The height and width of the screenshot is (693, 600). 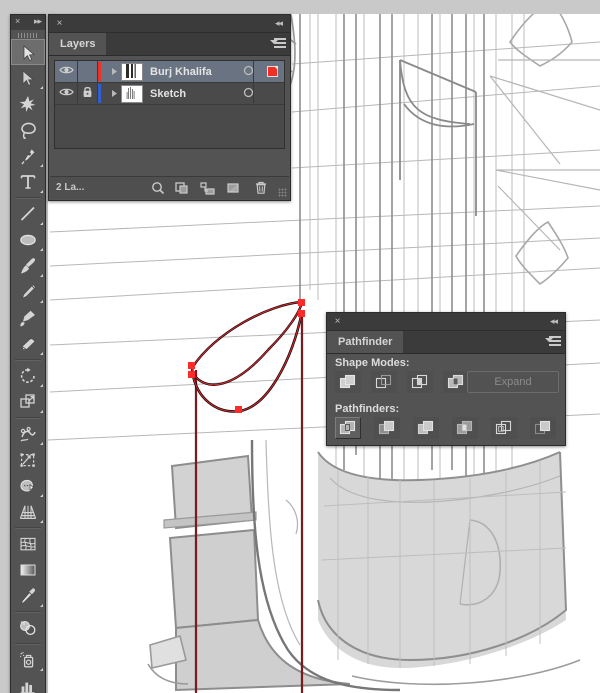 I want to click on tool-perspective-grid-tool, so click(x=28, y=512).